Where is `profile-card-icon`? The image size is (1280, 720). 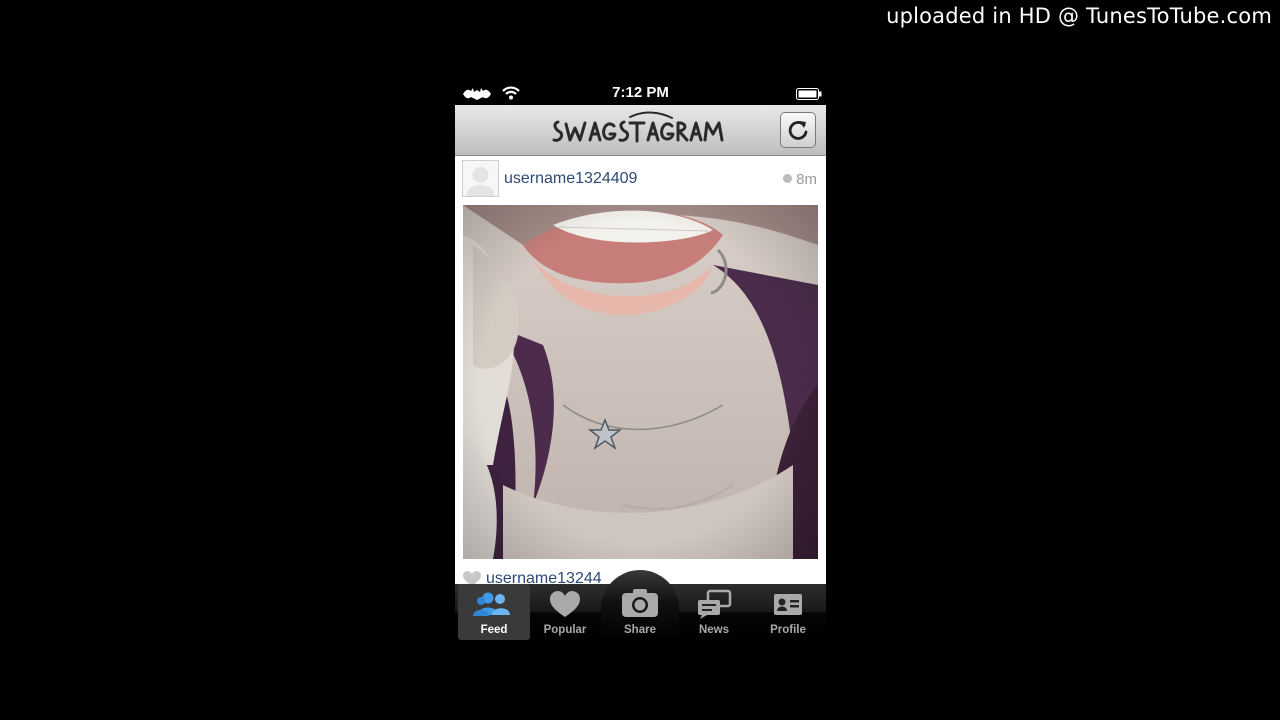
profile-card-icon is located at coordinates (788, 604).